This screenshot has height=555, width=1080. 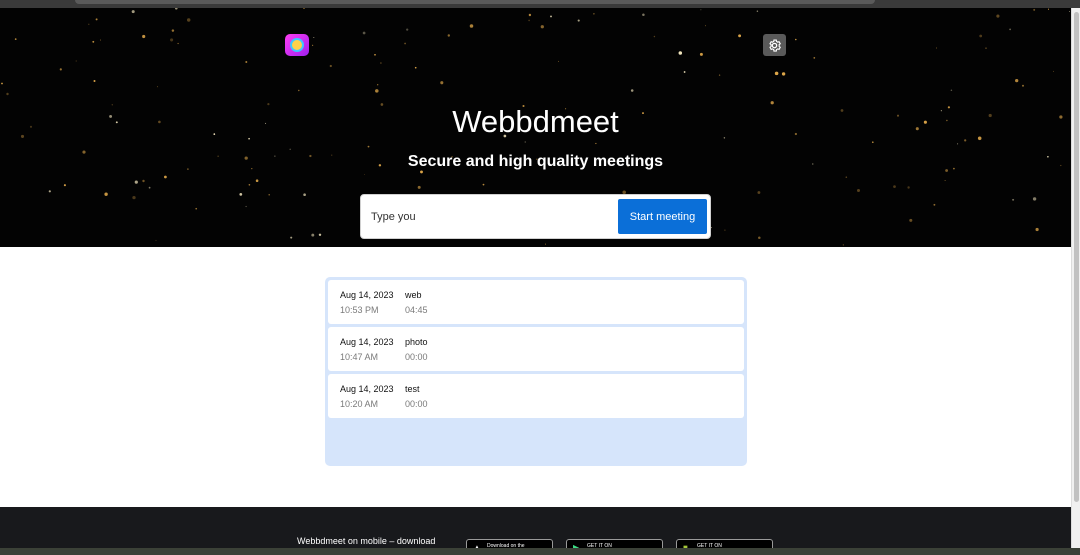 I want to click on app-logo-icon, so click(x=297, y=45).